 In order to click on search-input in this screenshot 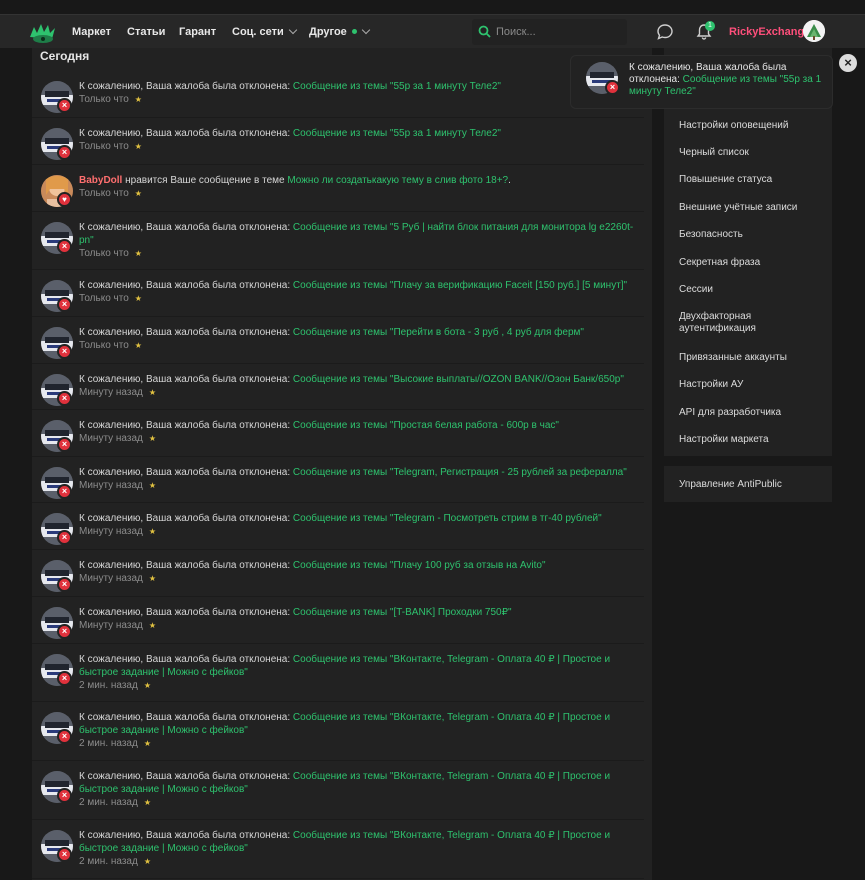, I will do `click(558, 32)`.